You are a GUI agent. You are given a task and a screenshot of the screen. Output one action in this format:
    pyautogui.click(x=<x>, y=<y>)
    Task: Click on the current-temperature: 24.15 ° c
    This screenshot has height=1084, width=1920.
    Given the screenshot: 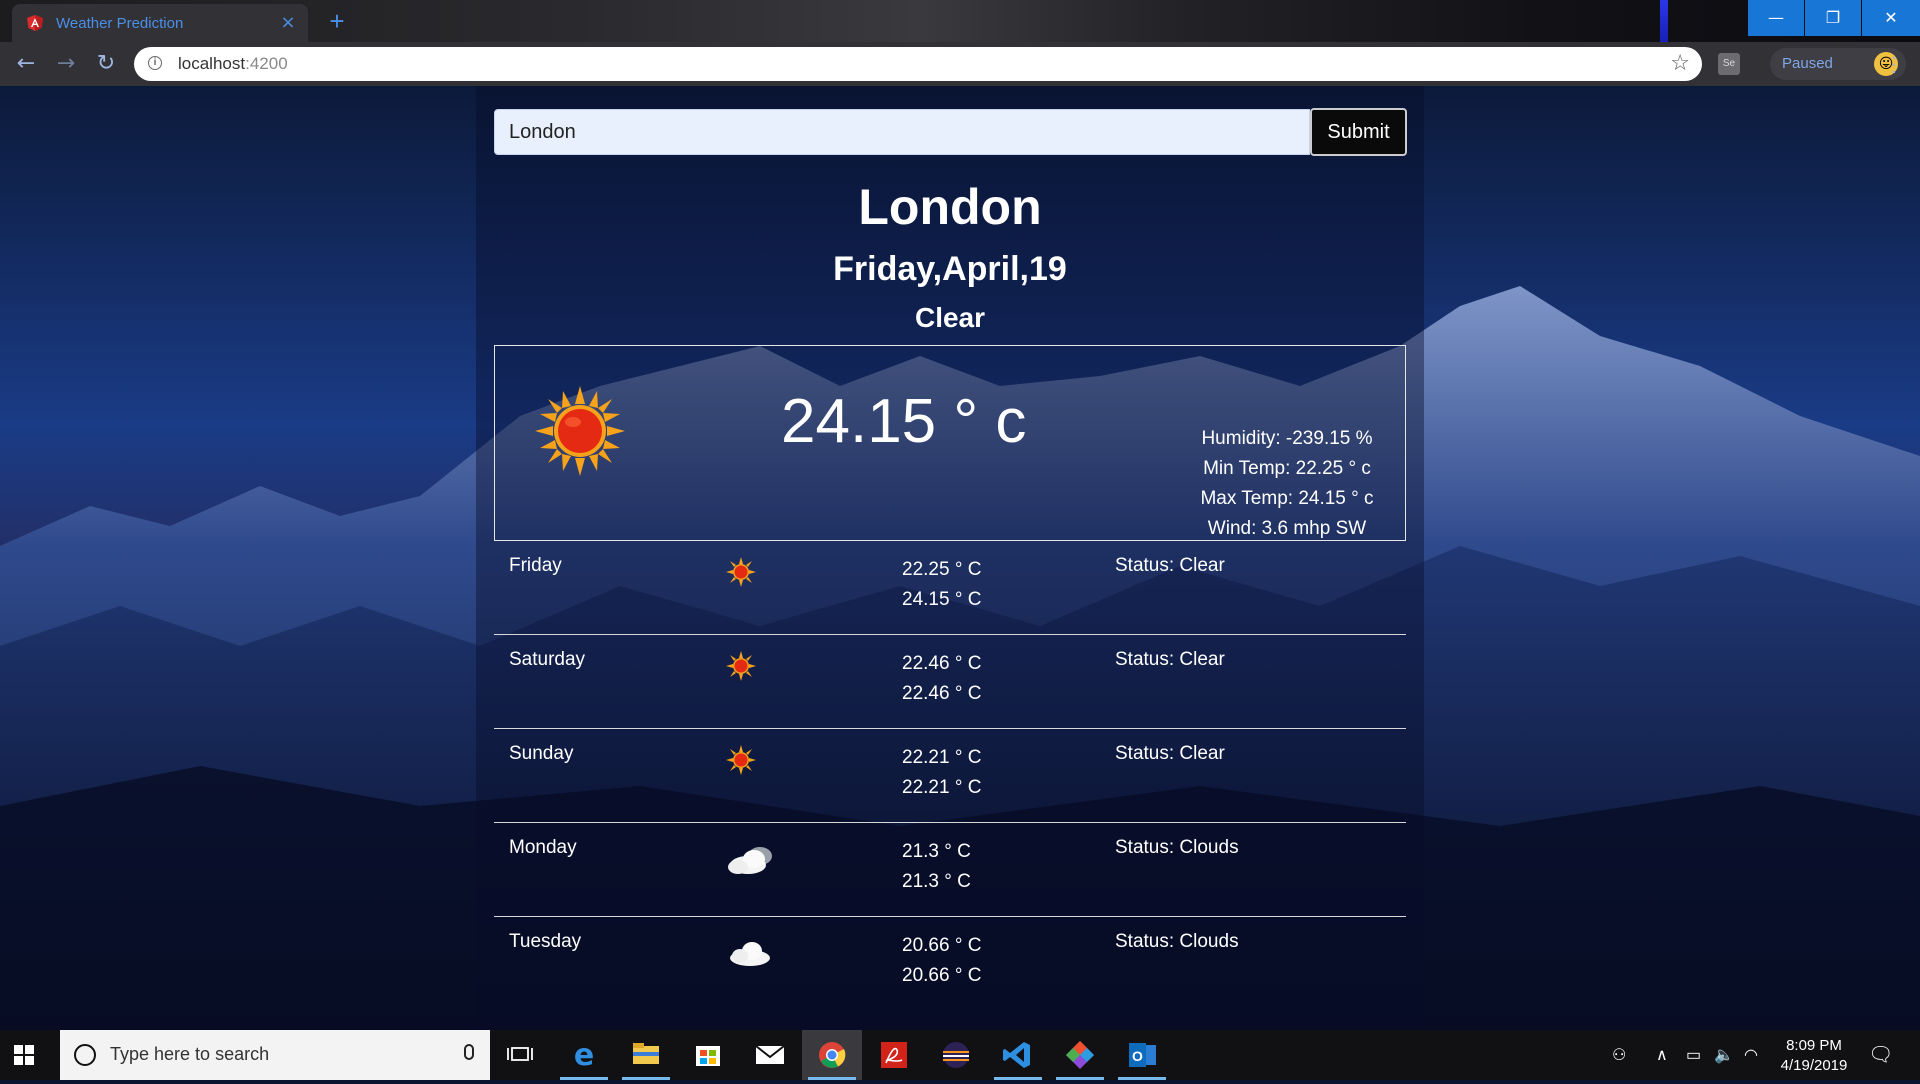 What is the action you would take?
    pyautogui.click(x=904, y=421)
    